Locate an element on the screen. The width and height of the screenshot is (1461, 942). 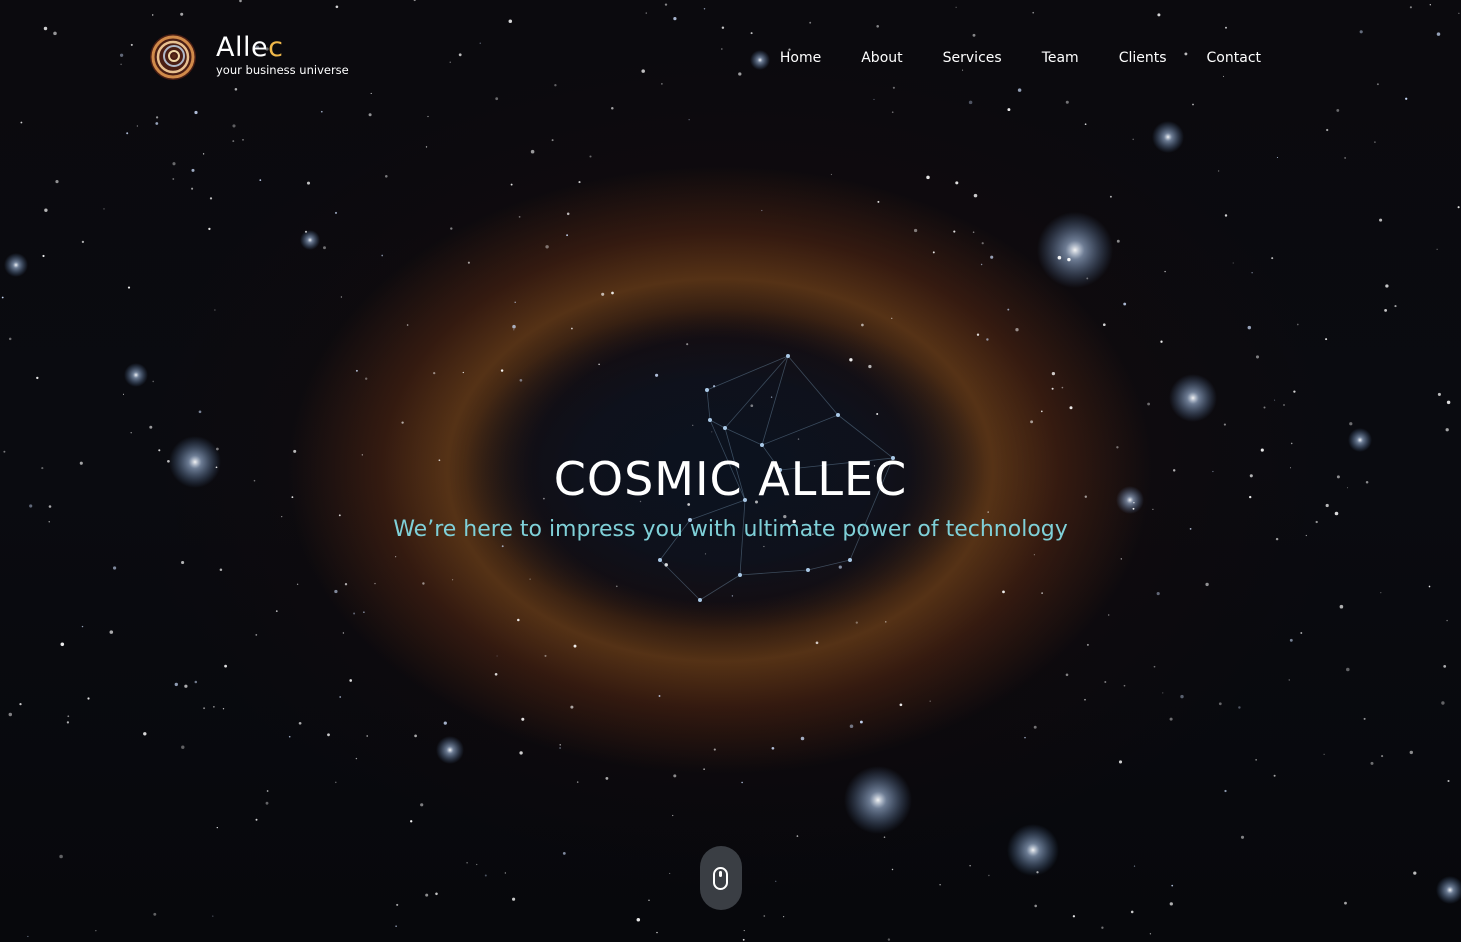
brand-name: Allec is located at coordinates (250, 47).